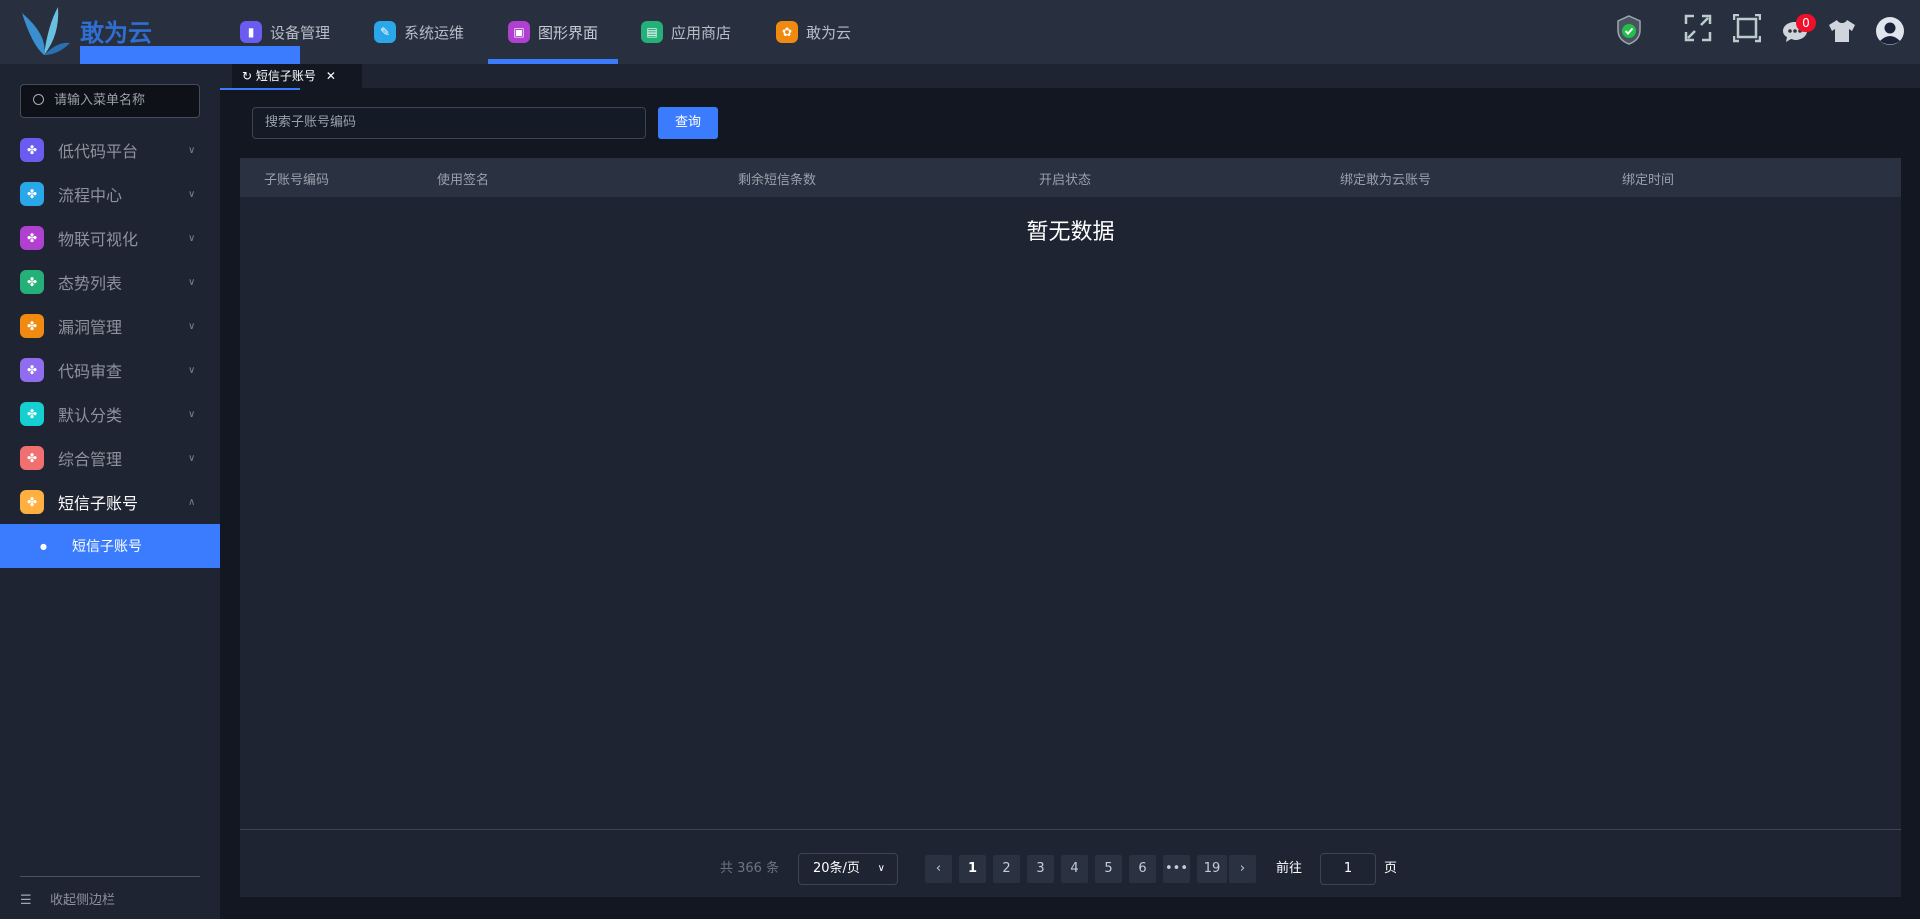 The height and width of the screenshot is (919, 1920). I want to click on page-button: 4, so click(1074, 869).